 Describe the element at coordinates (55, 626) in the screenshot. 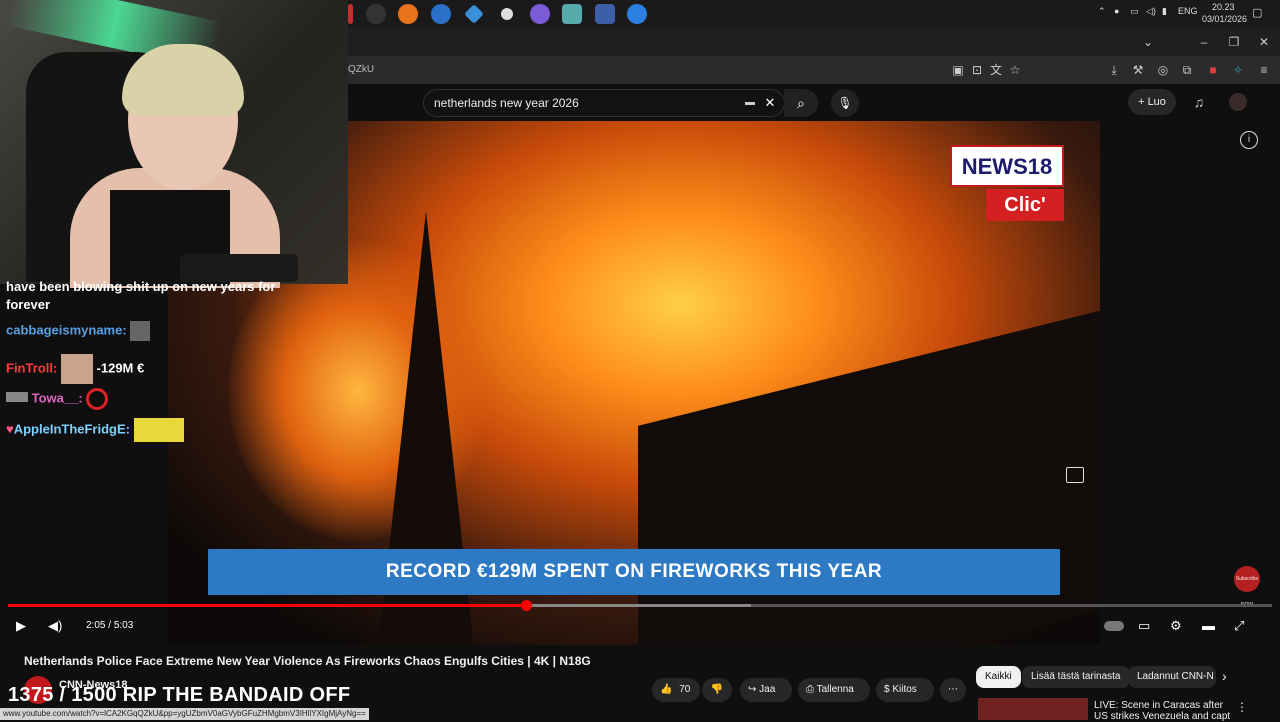

I see `volume-icon: ◀)` at that location.